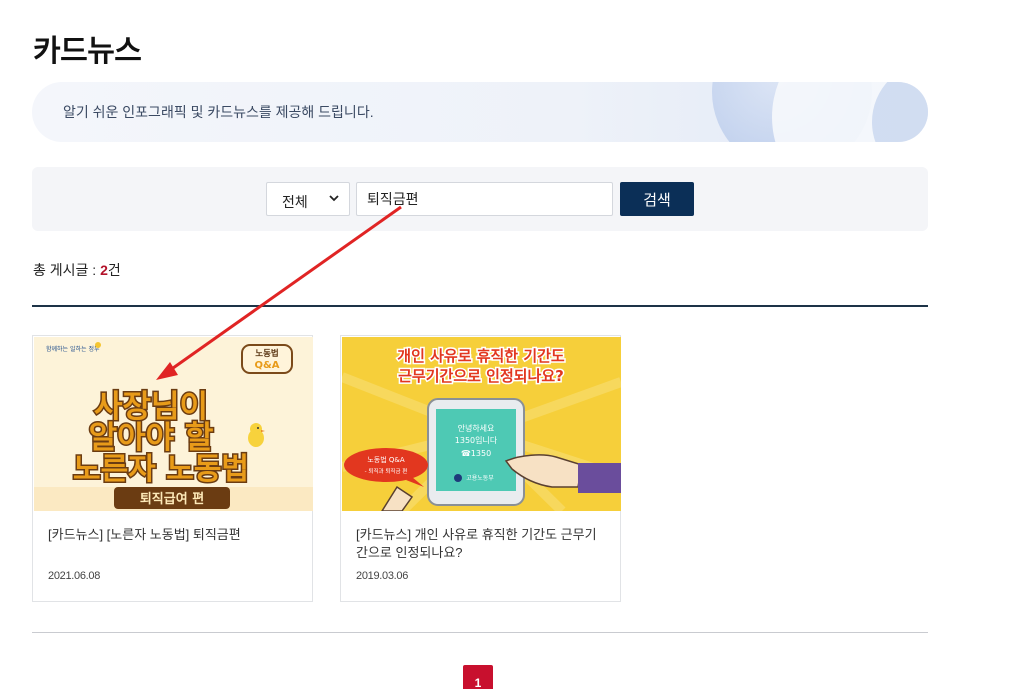 The height and width of the screenshot is (689, 1019). I want to click on search-input, so click(484, 199).